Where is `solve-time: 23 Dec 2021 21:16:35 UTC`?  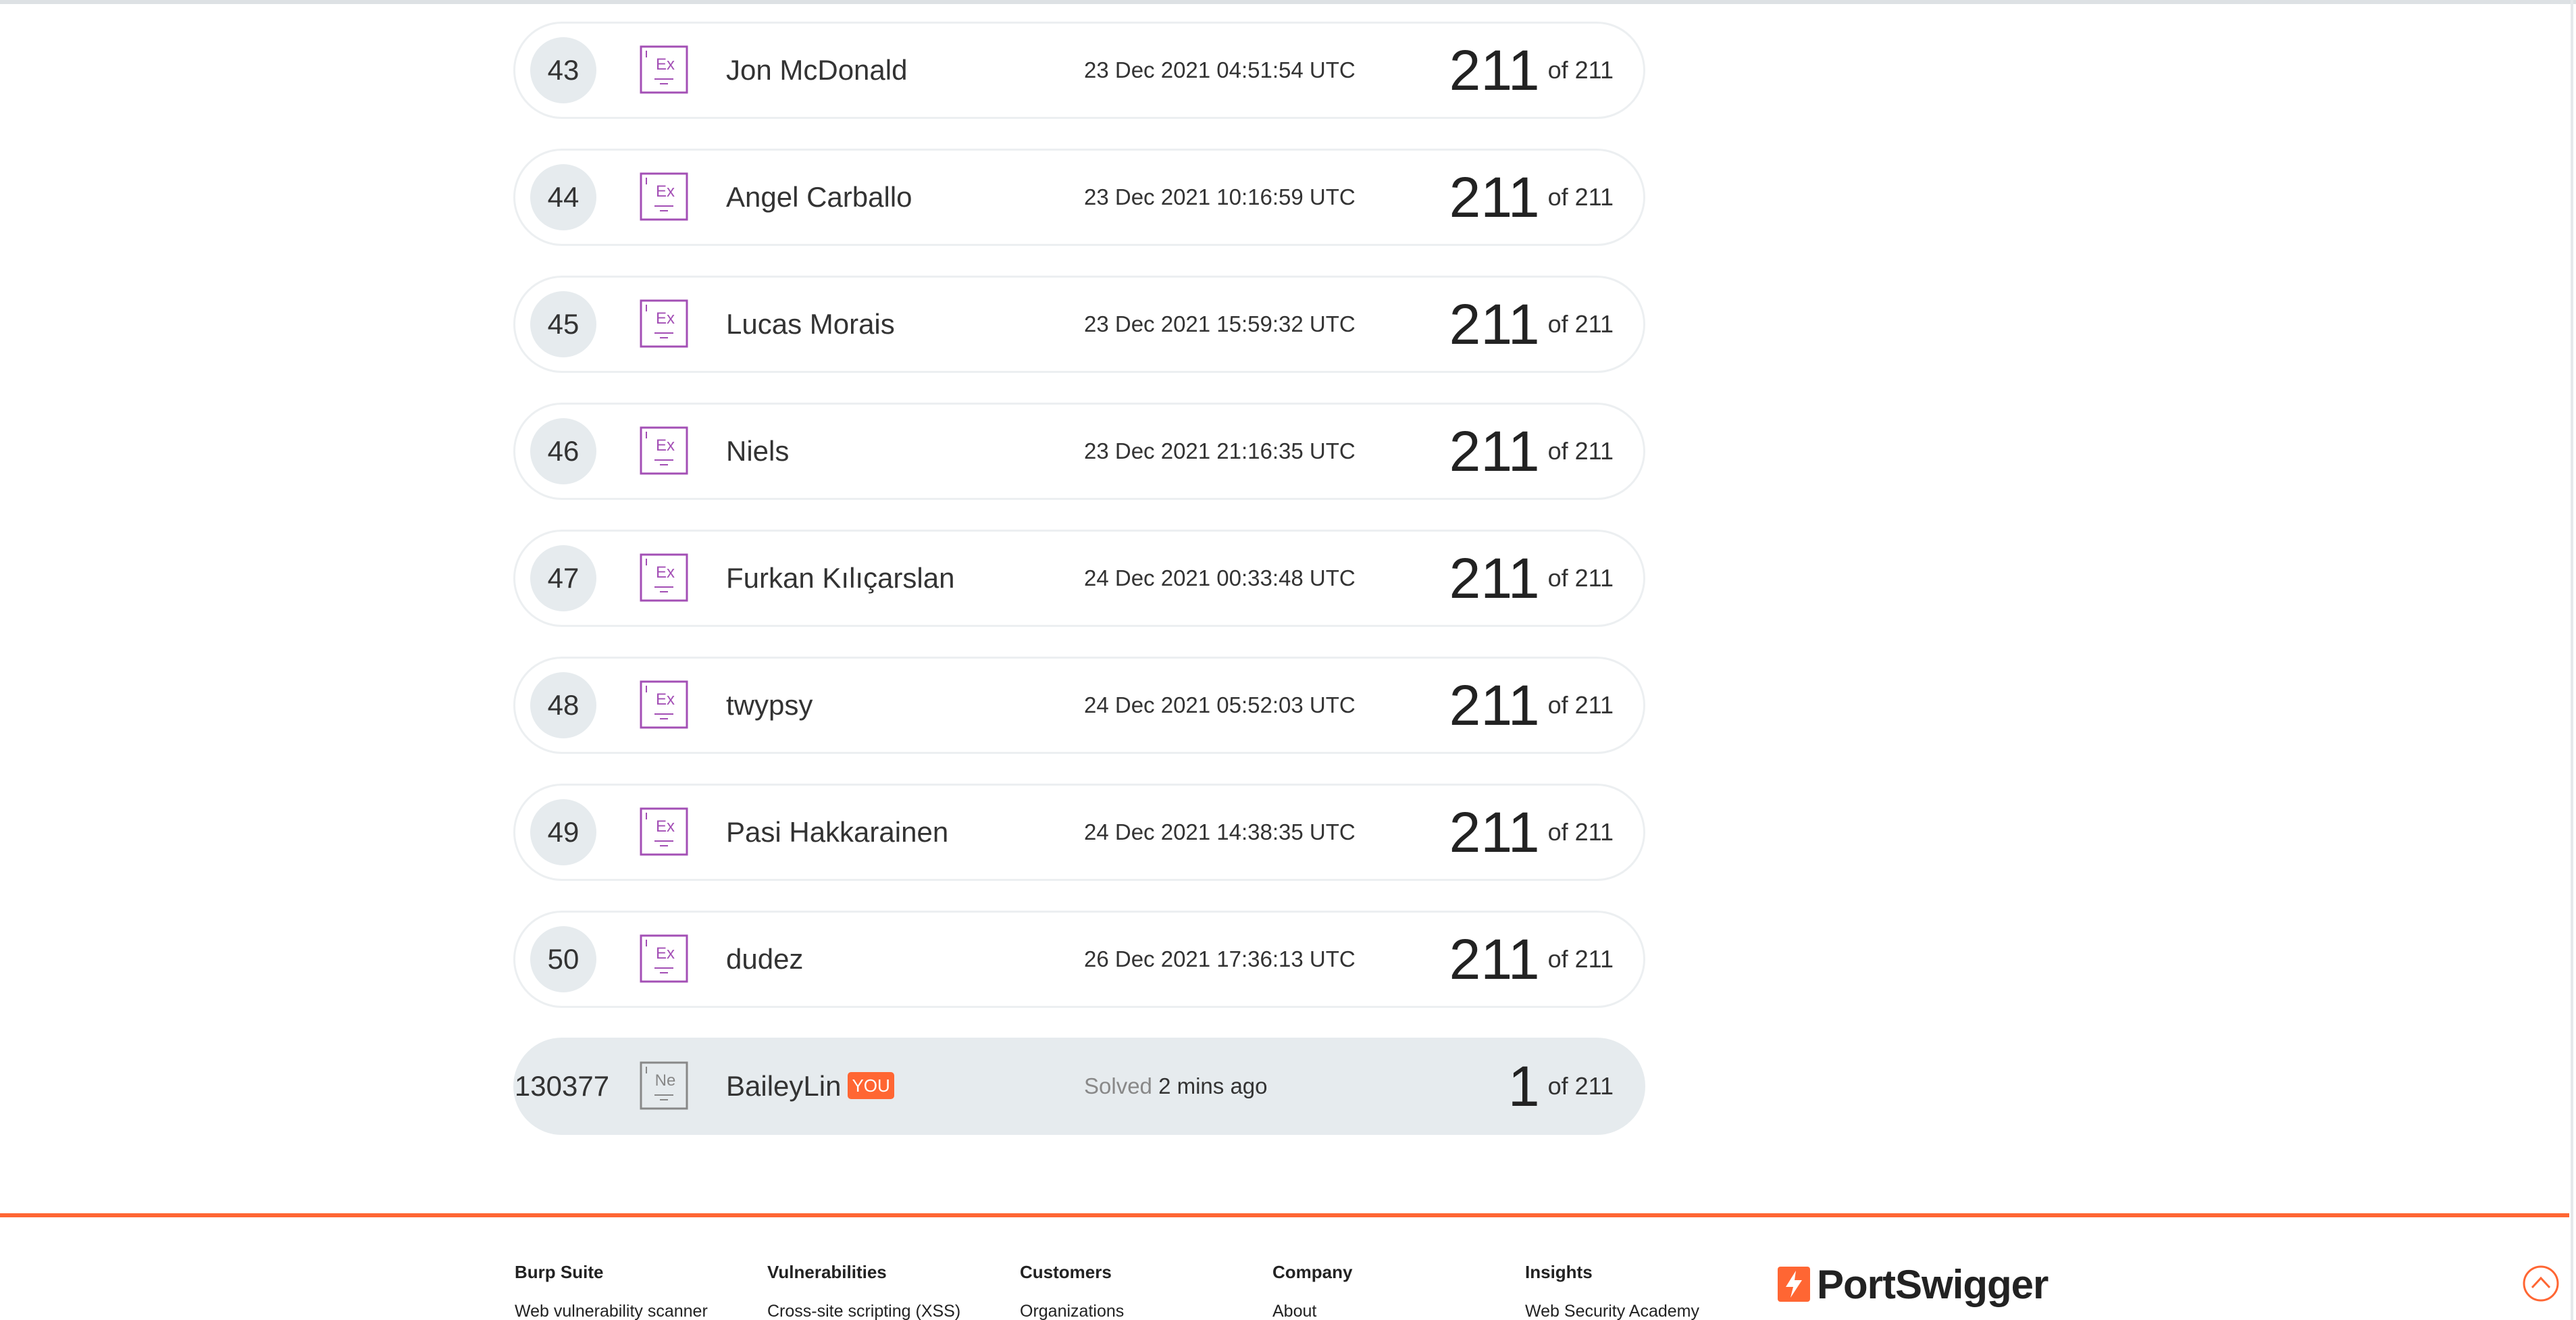 solve-time: 23 Dec 2021 21:16:35 UTC is located at coordinates (1220, 450).